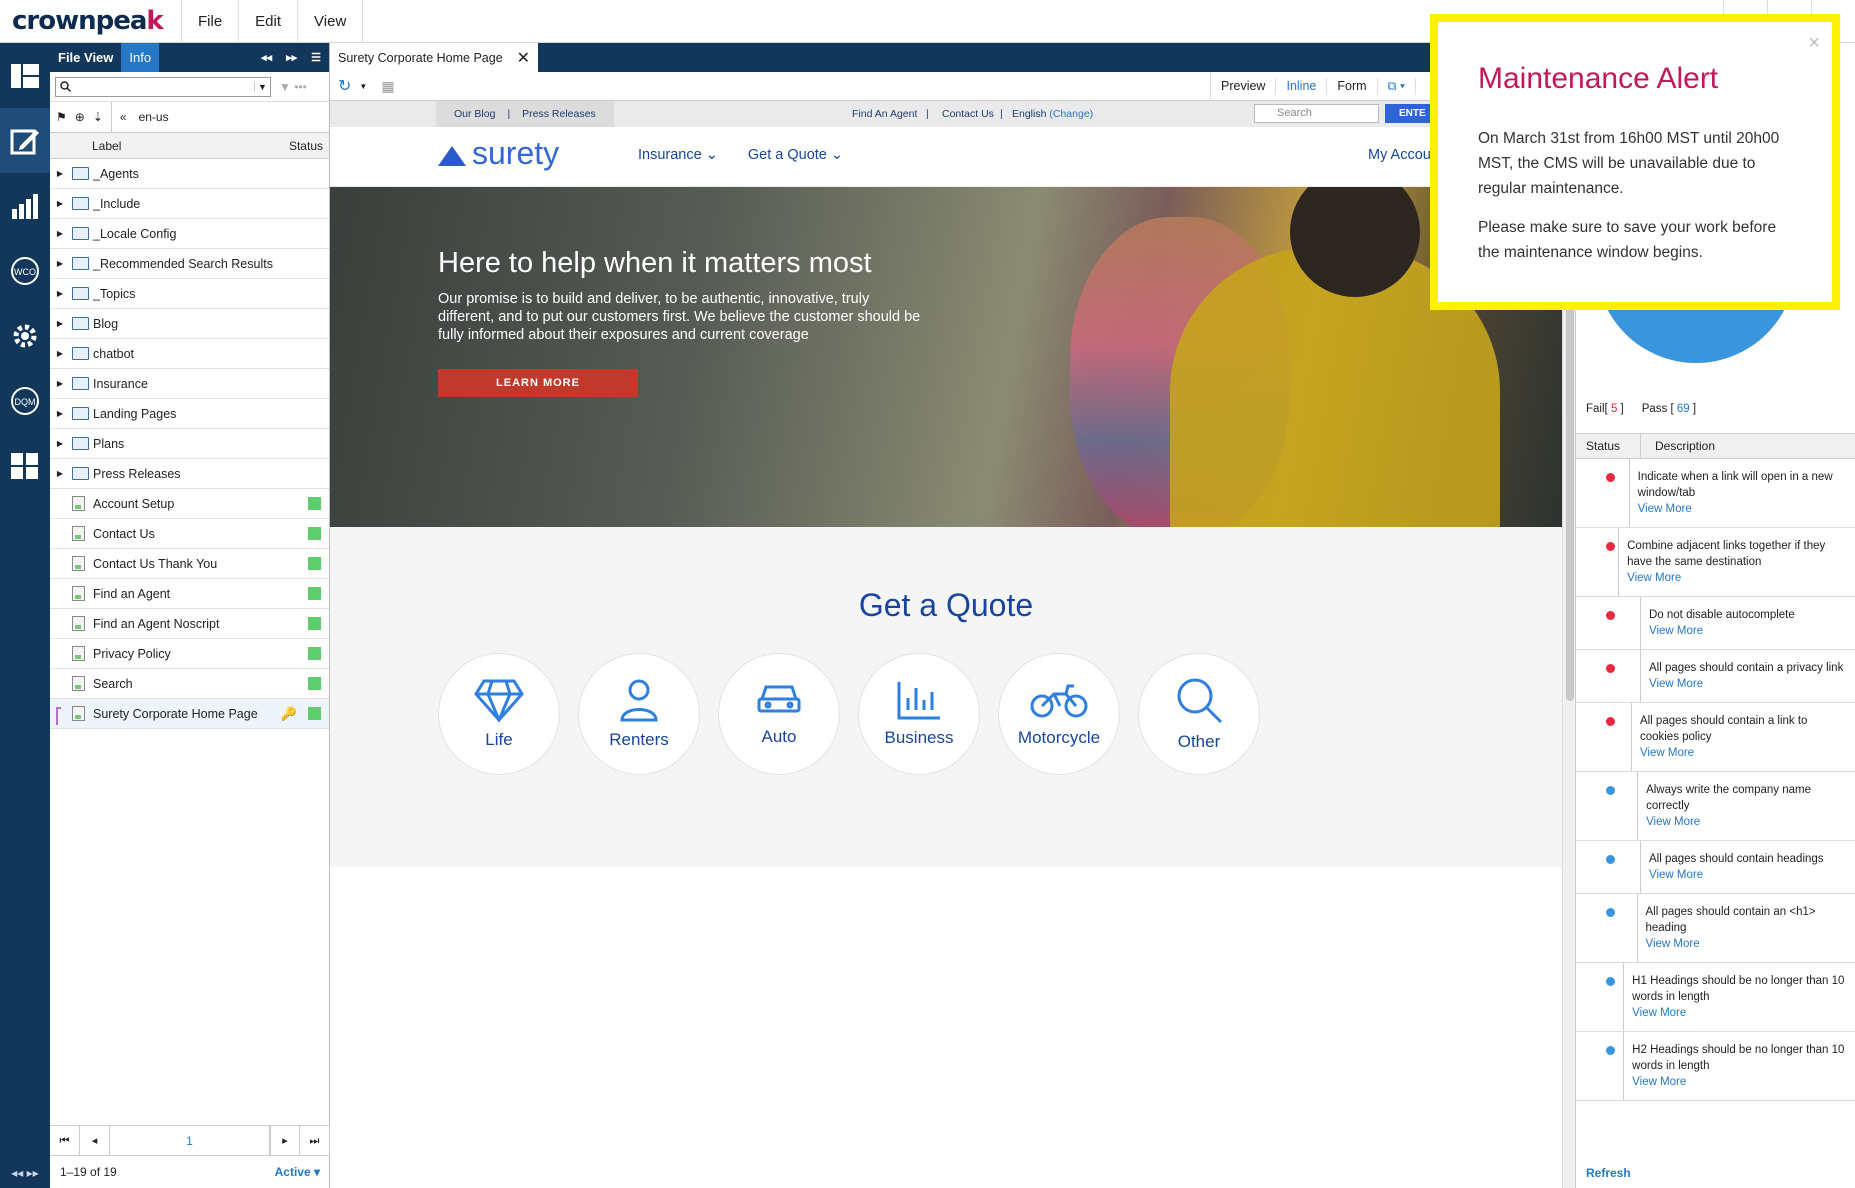 The height and width of the screenshot is (1188, 1855). Describe the element at coordinates (61, 117) in the screenshot. I see `flag-icon: ⚑` at that location.